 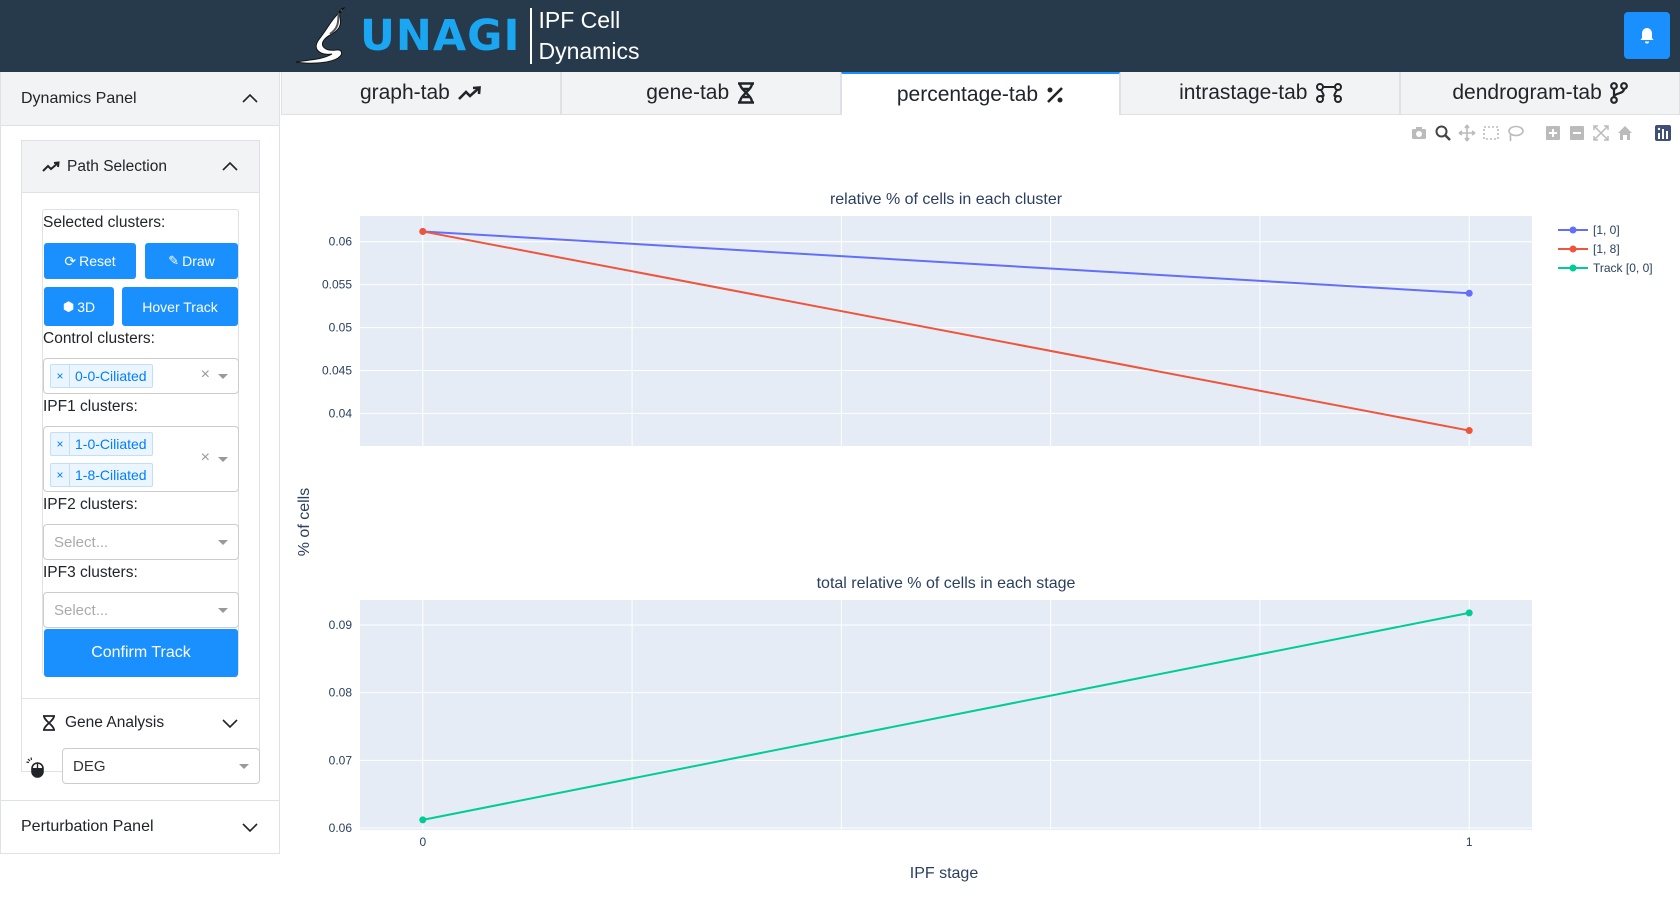 I want to click on tab-label: gene-tab, so click(x=688, y=92).